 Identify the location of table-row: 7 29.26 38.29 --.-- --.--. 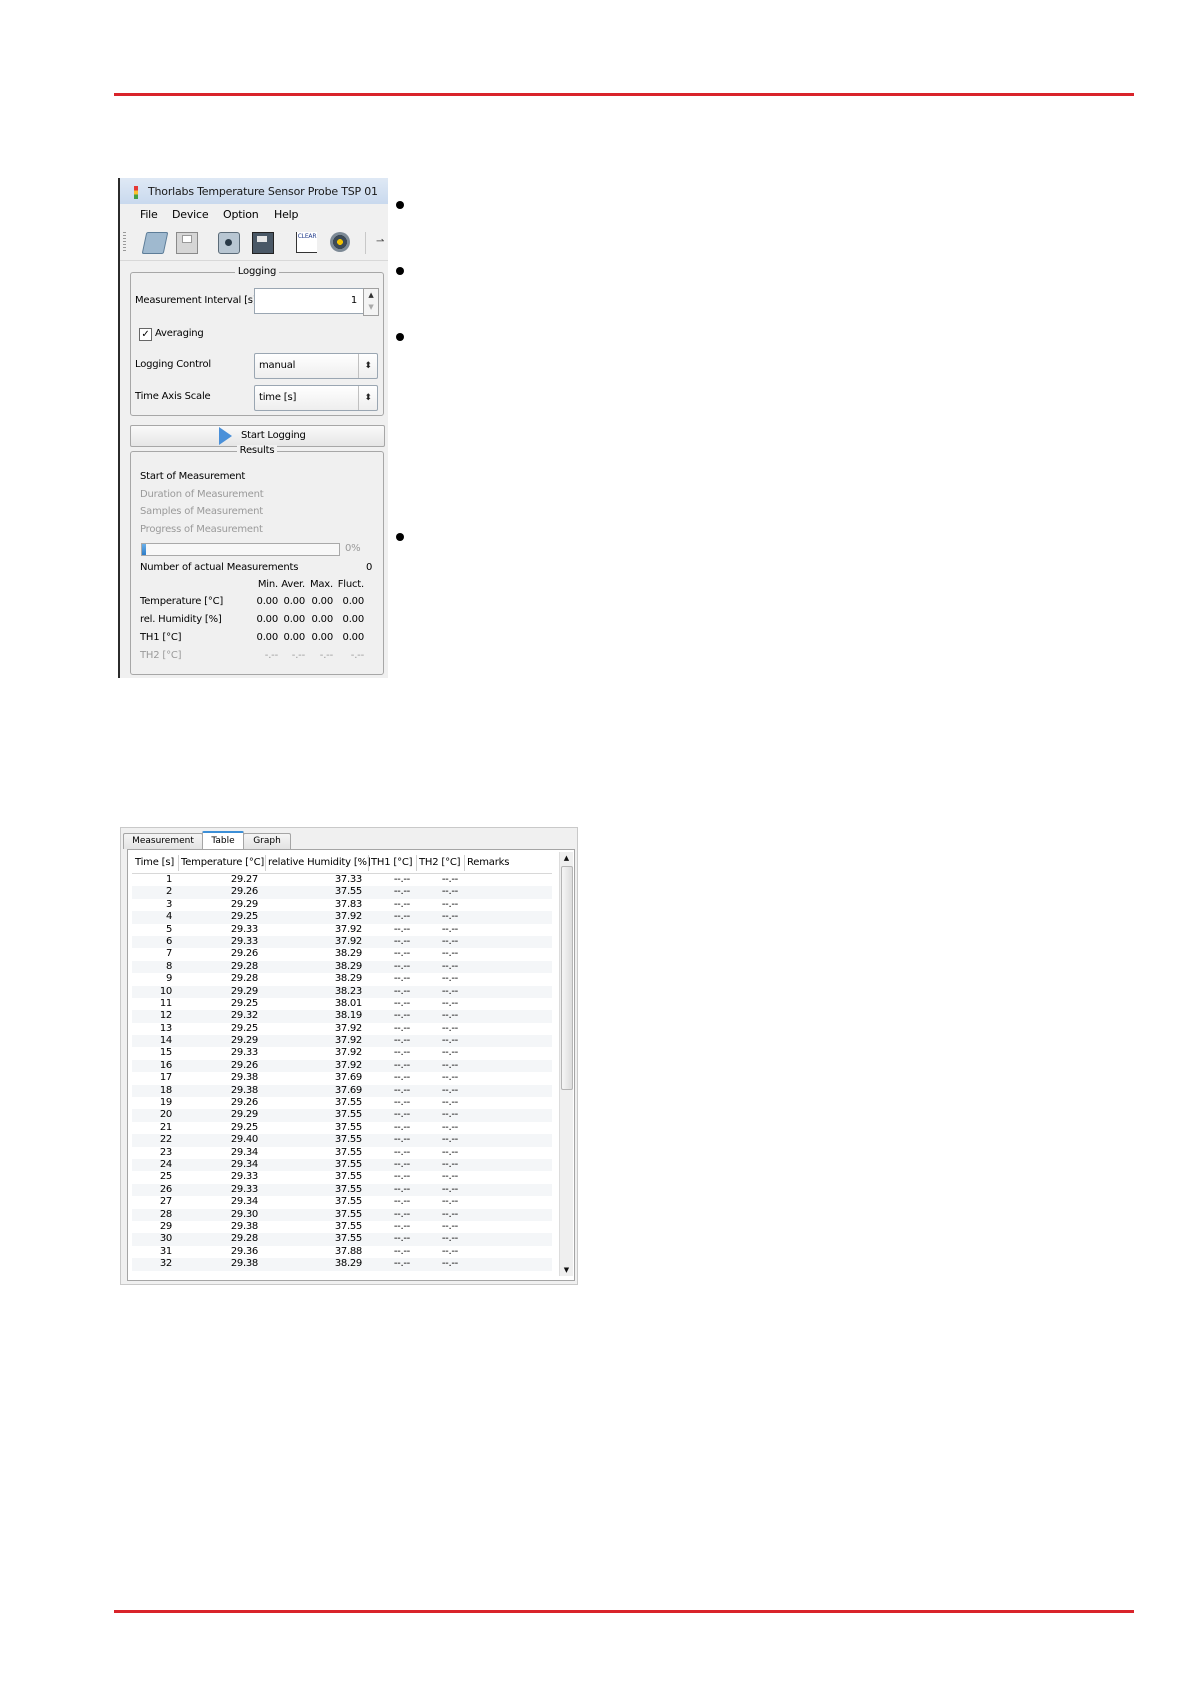
(342, 954).